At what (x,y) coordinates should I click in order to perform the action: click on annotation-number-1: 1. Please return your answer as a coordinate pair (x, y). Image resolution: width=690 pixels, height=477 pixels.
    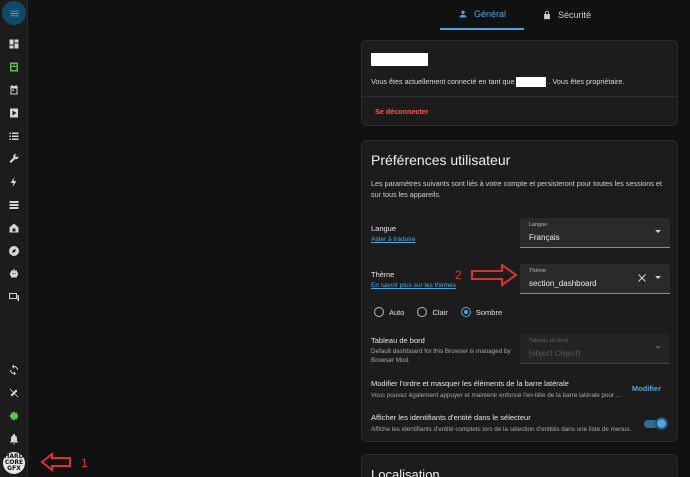
    Looking at the image, I should click on (84, 463).